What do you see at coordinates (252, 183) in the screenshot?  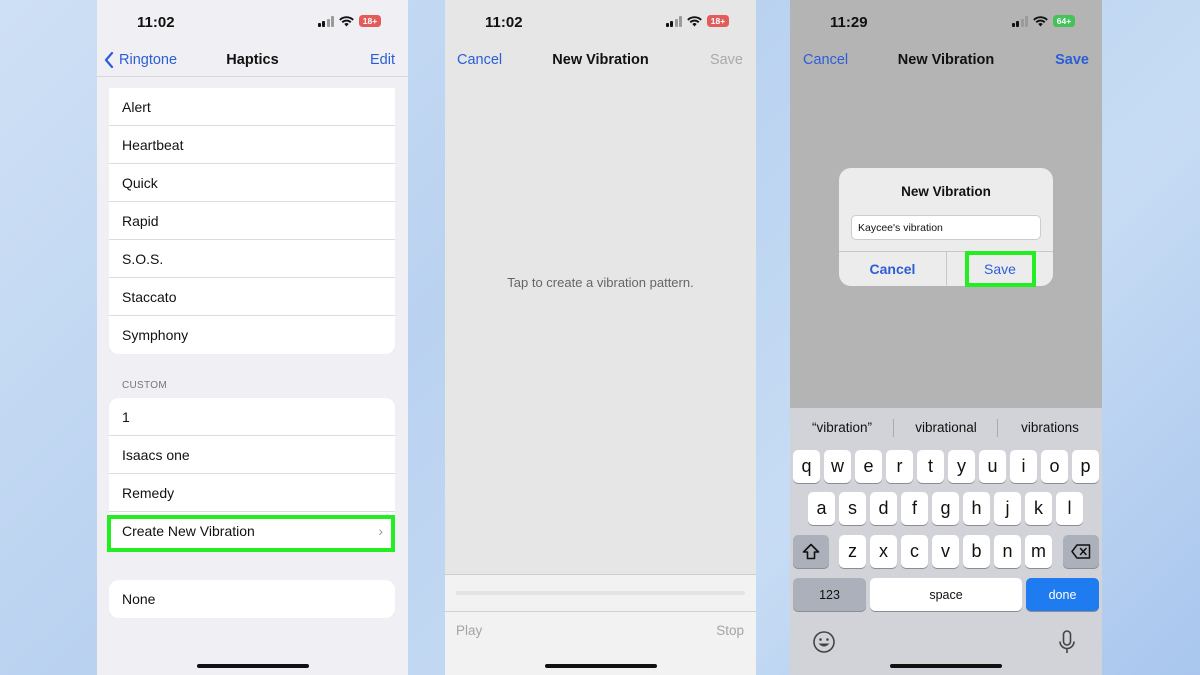 I see `vibration-item: Quick` at bounding box center [252, 183].